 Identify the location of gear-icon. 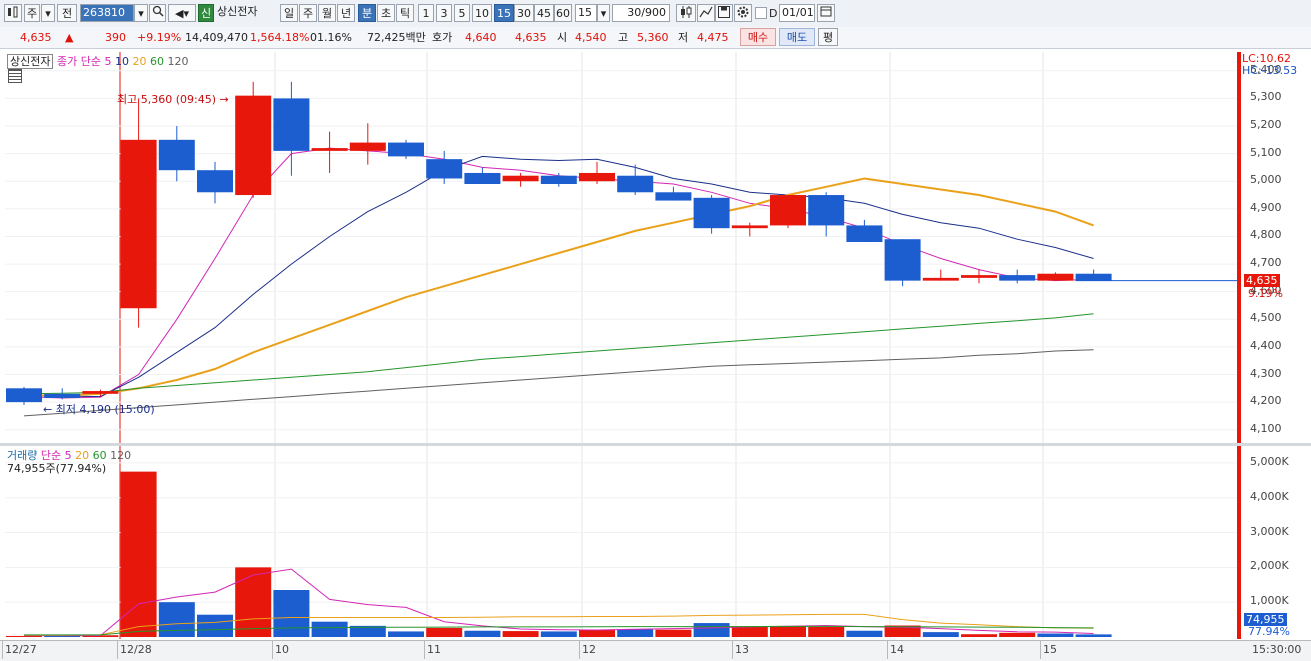
(743, 13).